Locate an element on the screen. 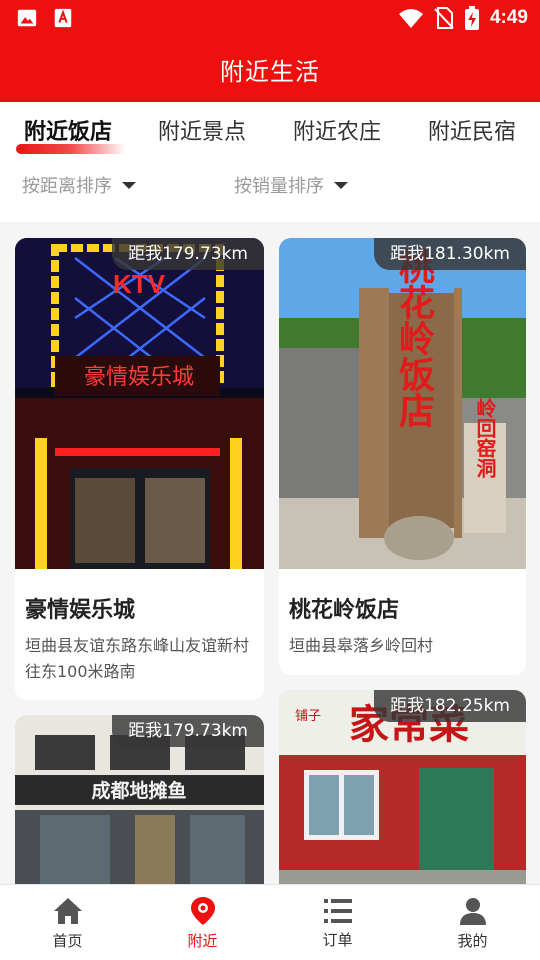  nav-orders: 订单 is located at coordinates (337, 922).